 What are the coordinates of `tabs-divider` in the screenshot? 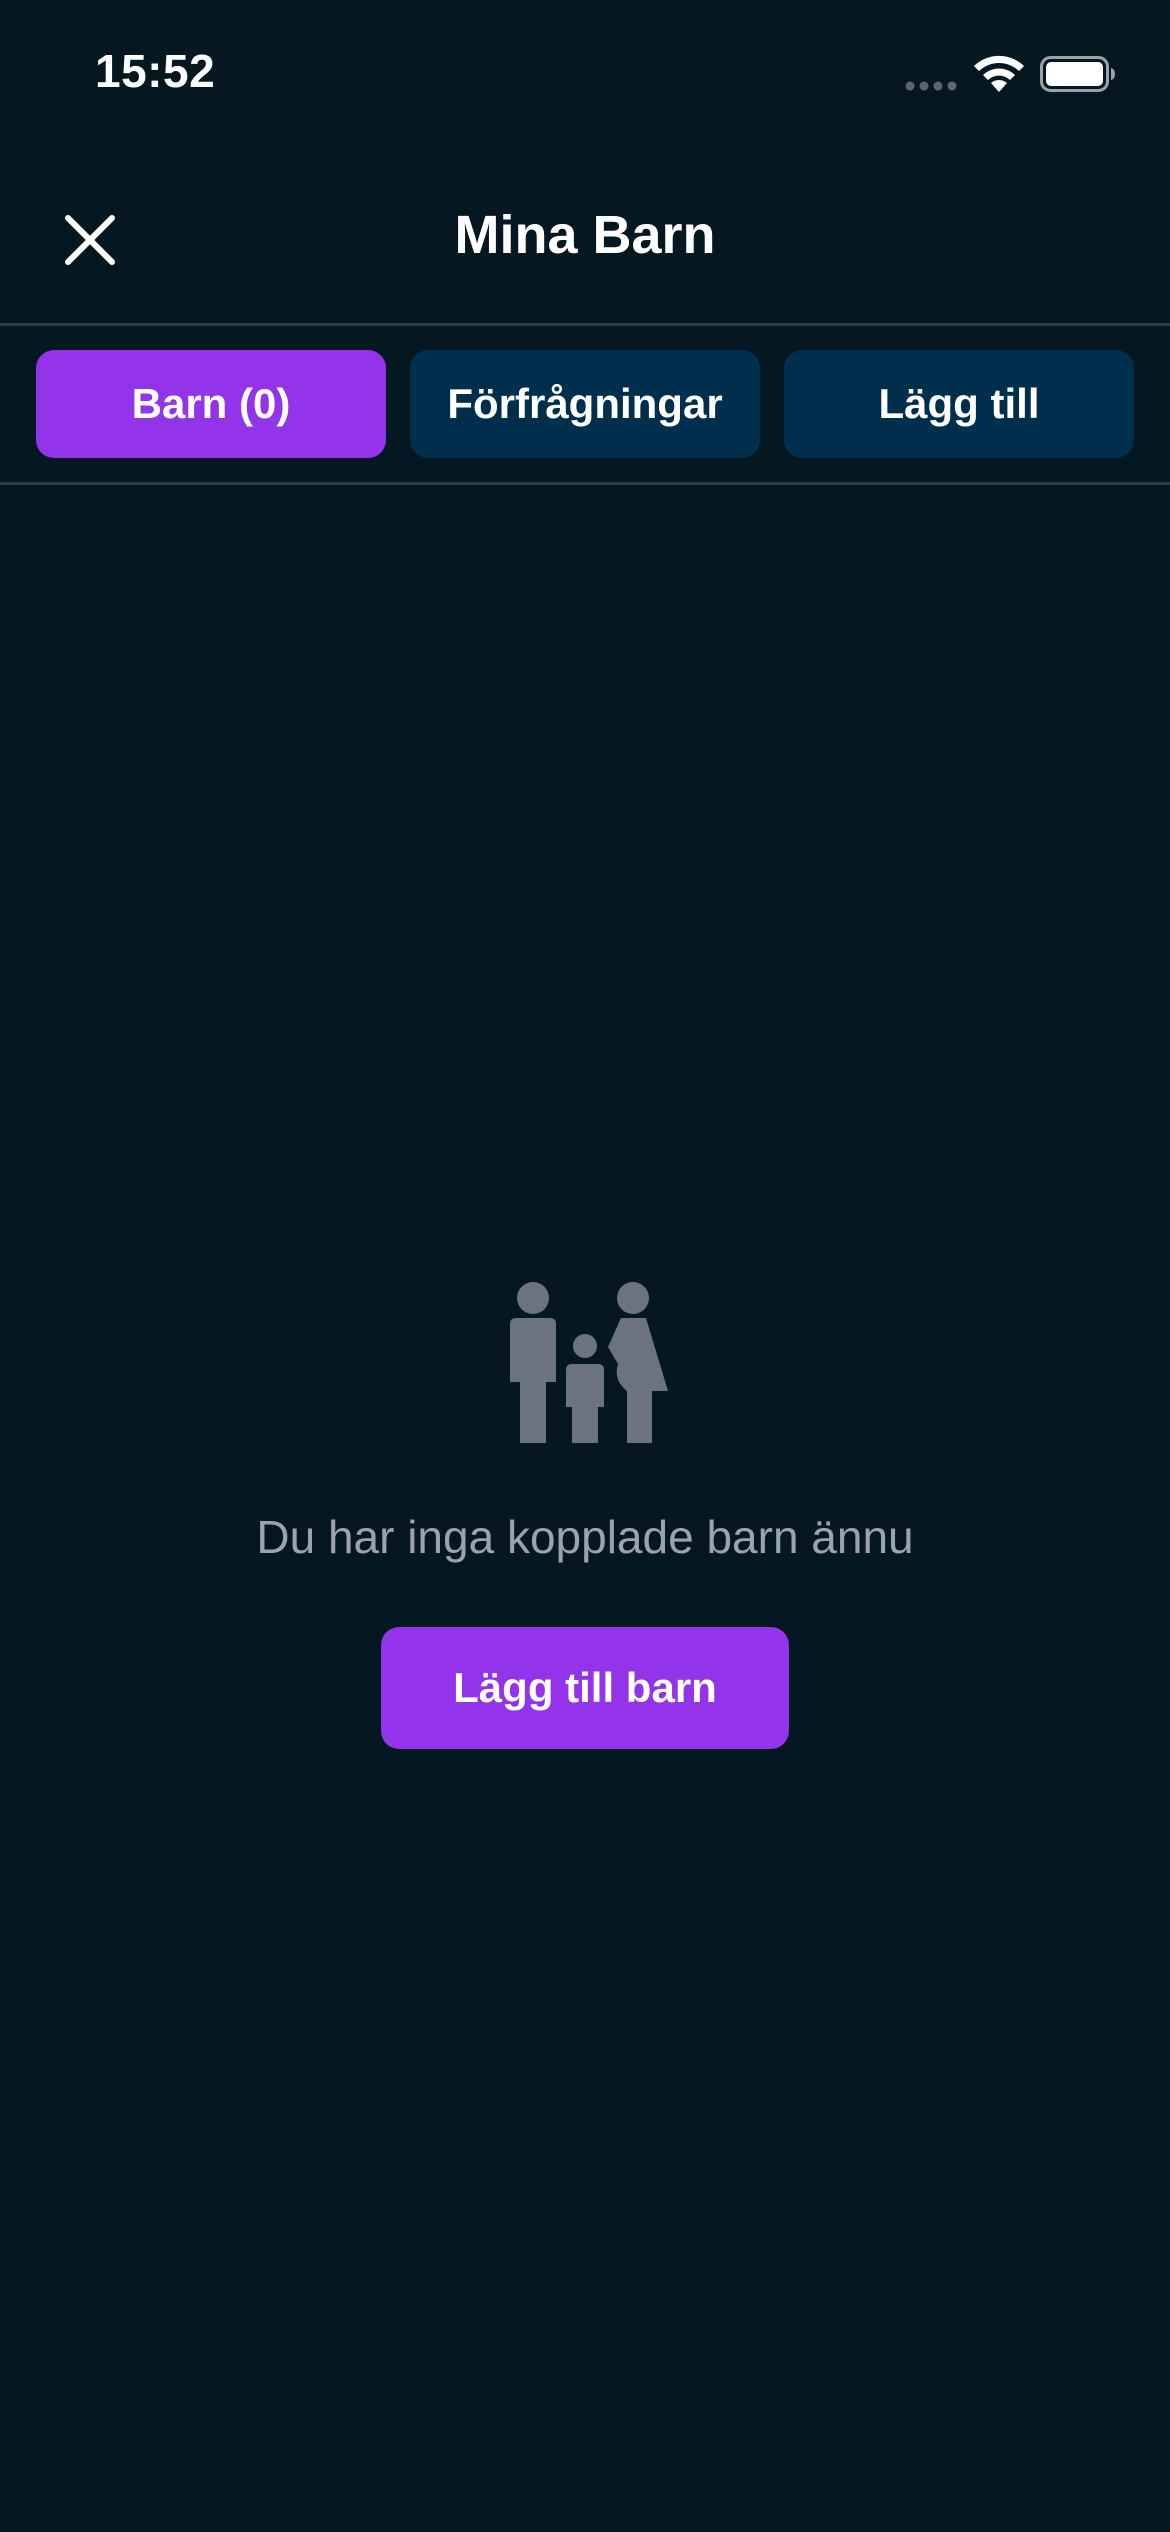 It's located at (585, 483).